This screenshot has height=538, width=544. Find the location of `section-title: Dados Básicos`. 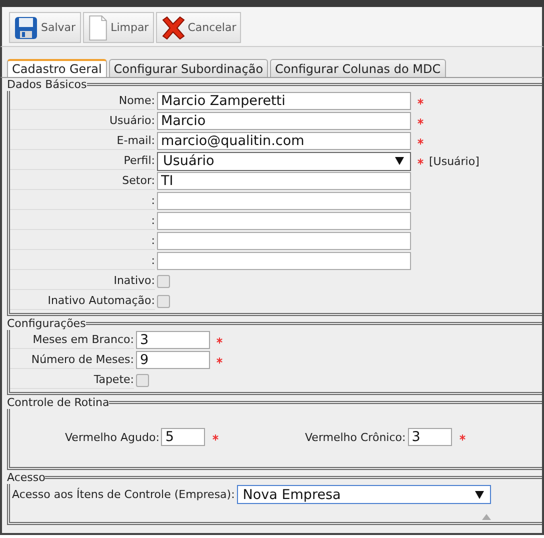

section-title: Dados Básicos is located at coordinates (47, 84).